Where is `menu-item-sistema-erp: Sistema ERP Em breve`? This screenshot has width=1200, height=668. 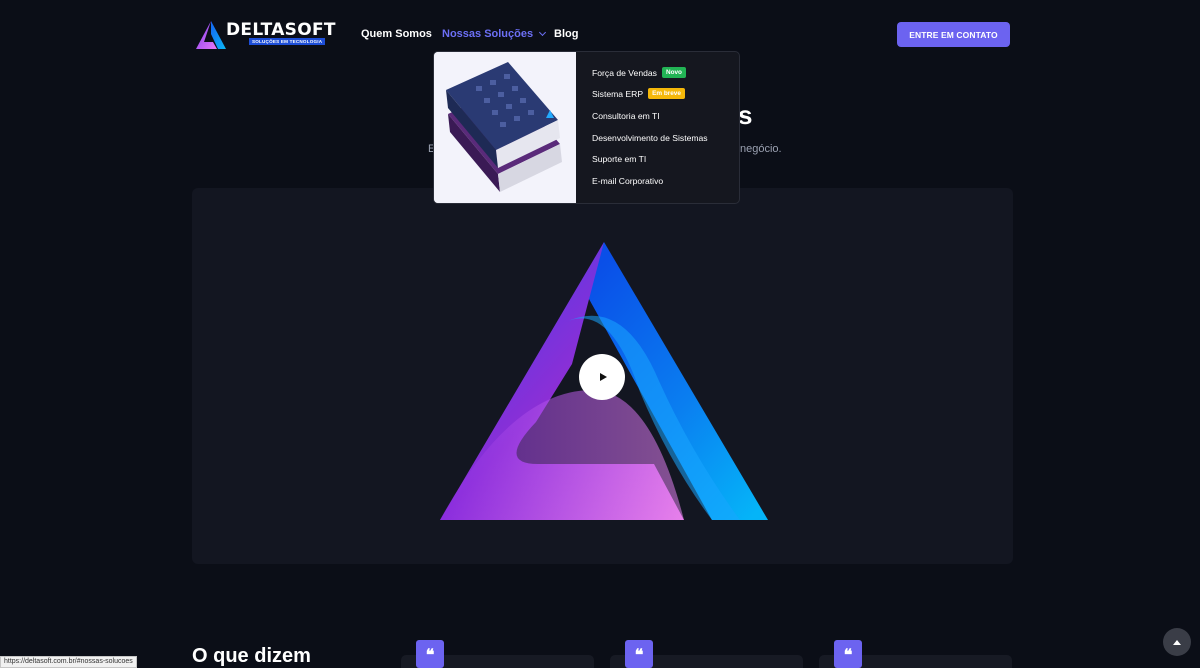
menu-item-sistema-erp: Sistema ERP Em breve is located at coordinates (638, 93).